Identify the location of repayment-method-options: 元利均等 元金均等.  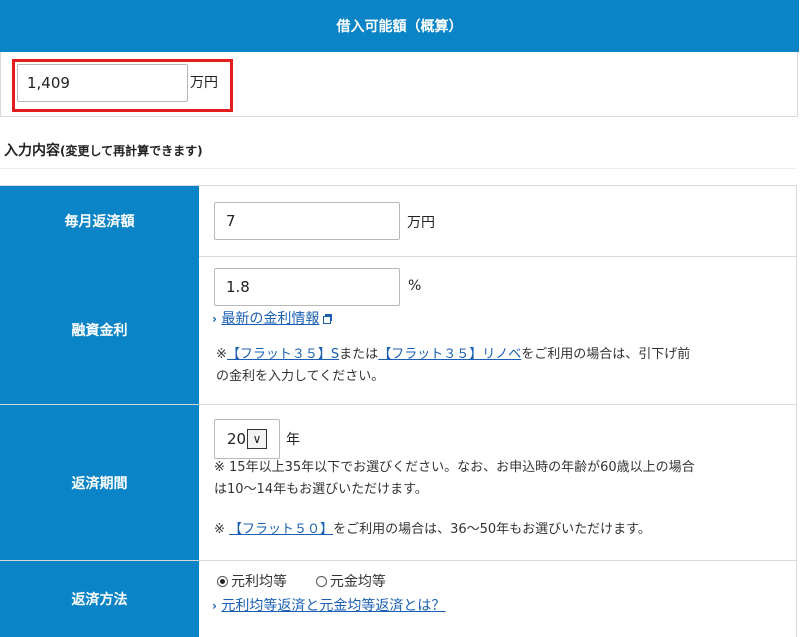
(301, 582).